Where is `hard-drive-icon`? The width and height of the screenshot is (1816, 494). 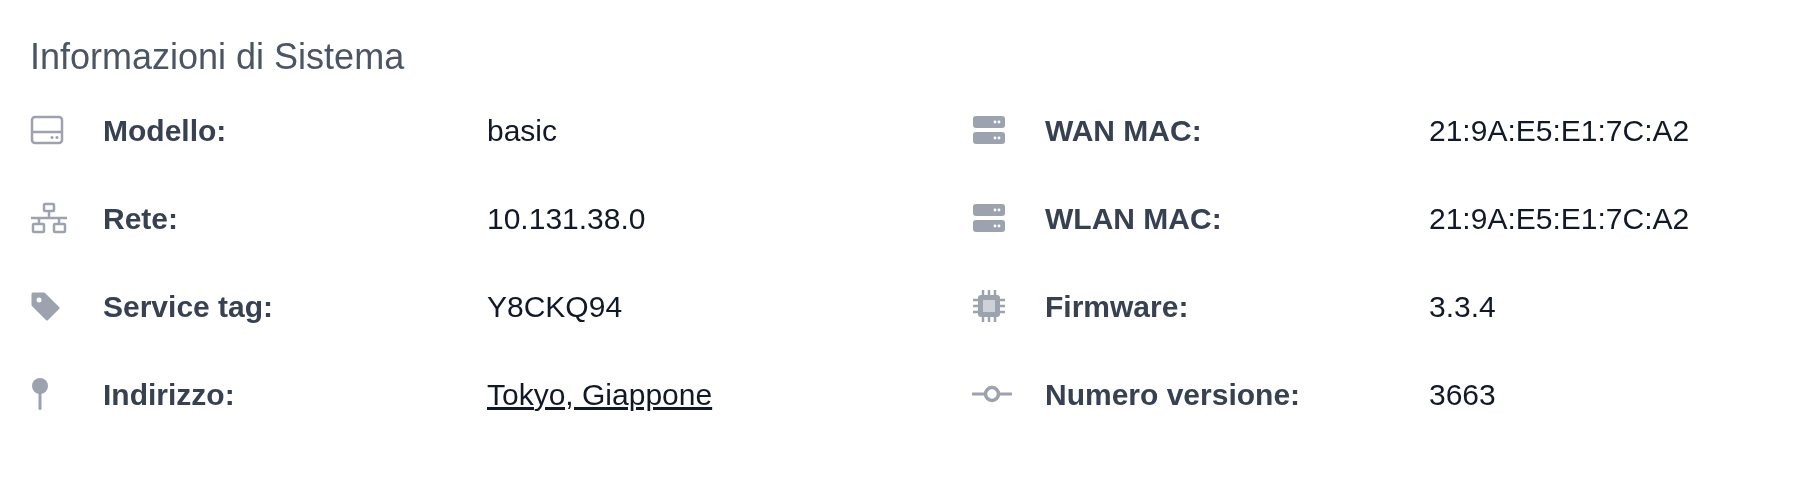
hard-drive-icon is located at coordinates (47, 130).